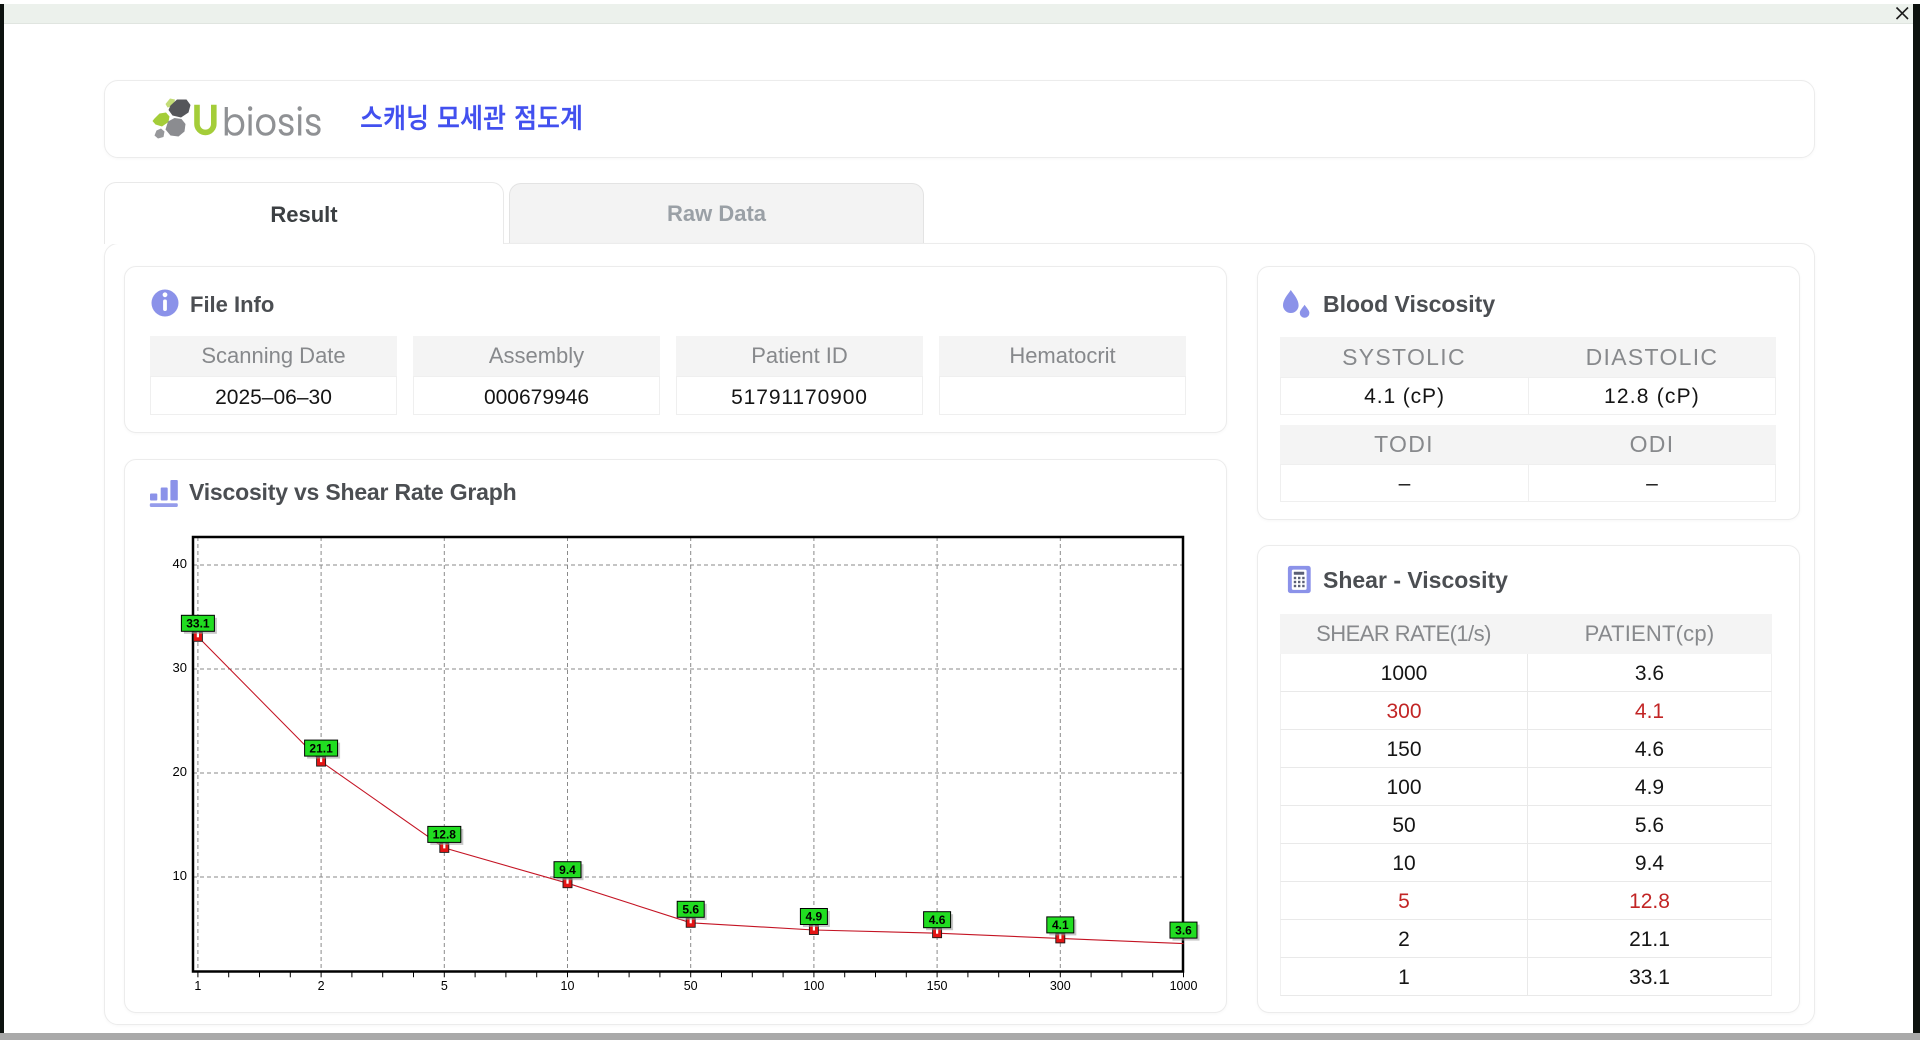  What do you see at coordinates (690, 910) in the screenshot?
I see `svg-text: 5.6` at bounding box center [690, 910].